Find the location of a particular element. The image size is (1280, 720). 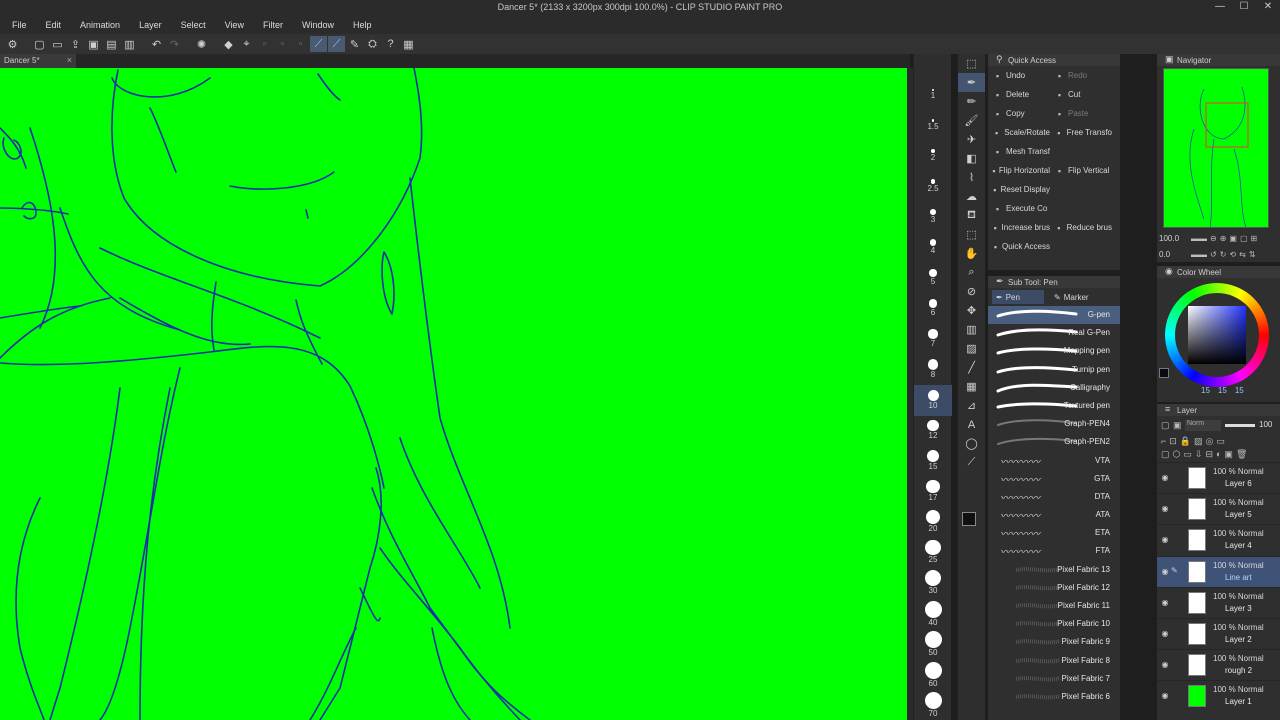

quick-access-item: ▪ Quick Access is located at coordinates (1019, 247).